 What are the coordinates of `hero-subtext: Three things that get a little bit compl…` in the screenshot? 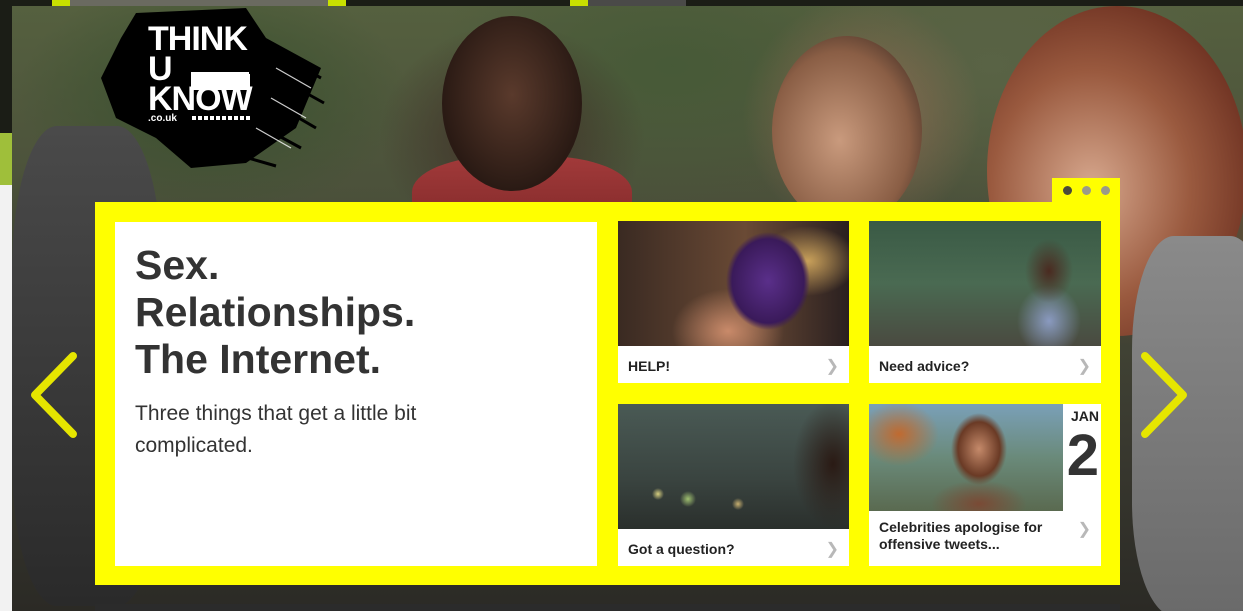 It's located at (276, 429).